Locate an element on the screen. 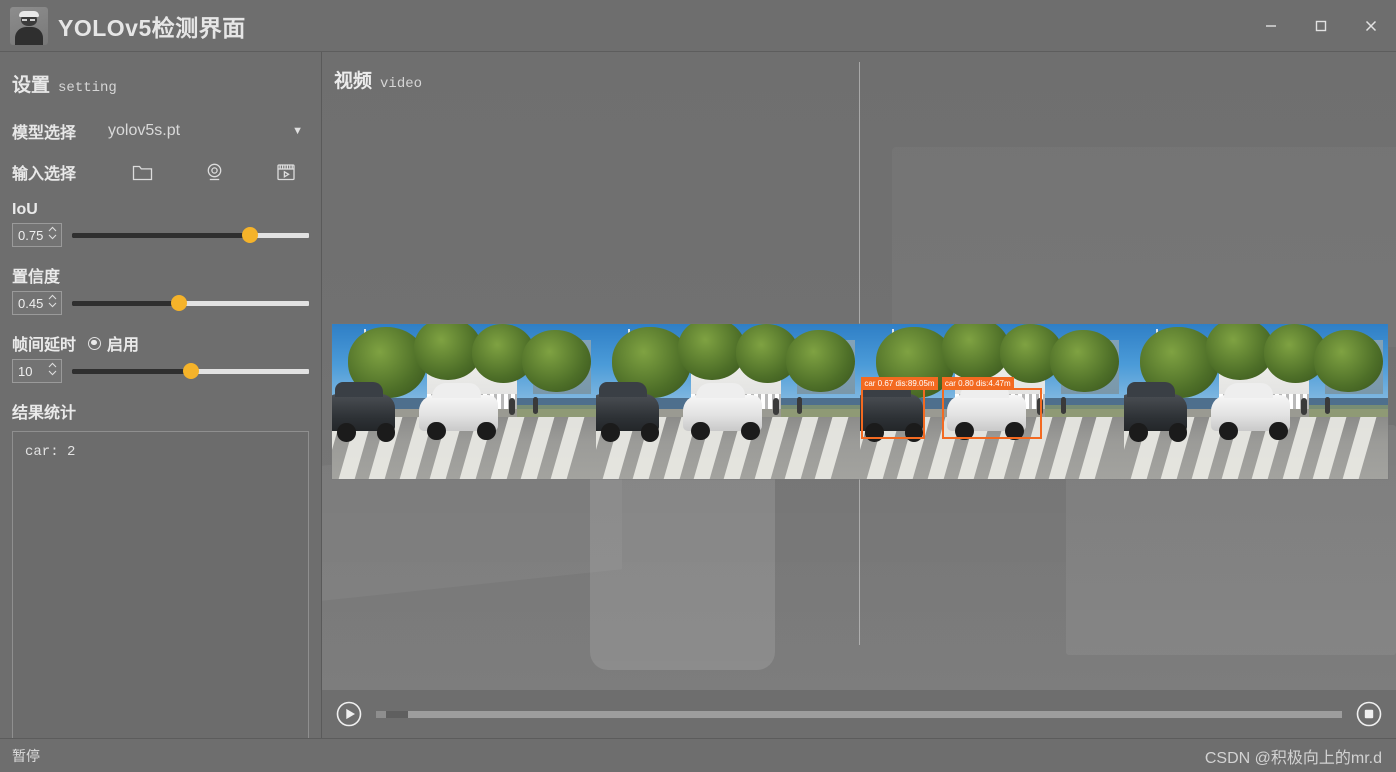 The width and height of the screenshot is (1396, 772). confidence-control-row: 0.45 is located at coordinates (160, 303).